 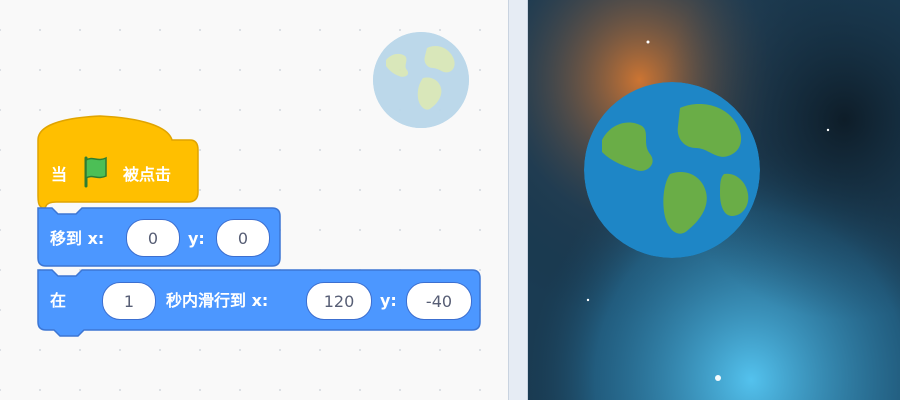 What do you see at coordinates (196, 238) in the screenshot?
I see `goto-y-label: y:` at bounding box center [196, 238].